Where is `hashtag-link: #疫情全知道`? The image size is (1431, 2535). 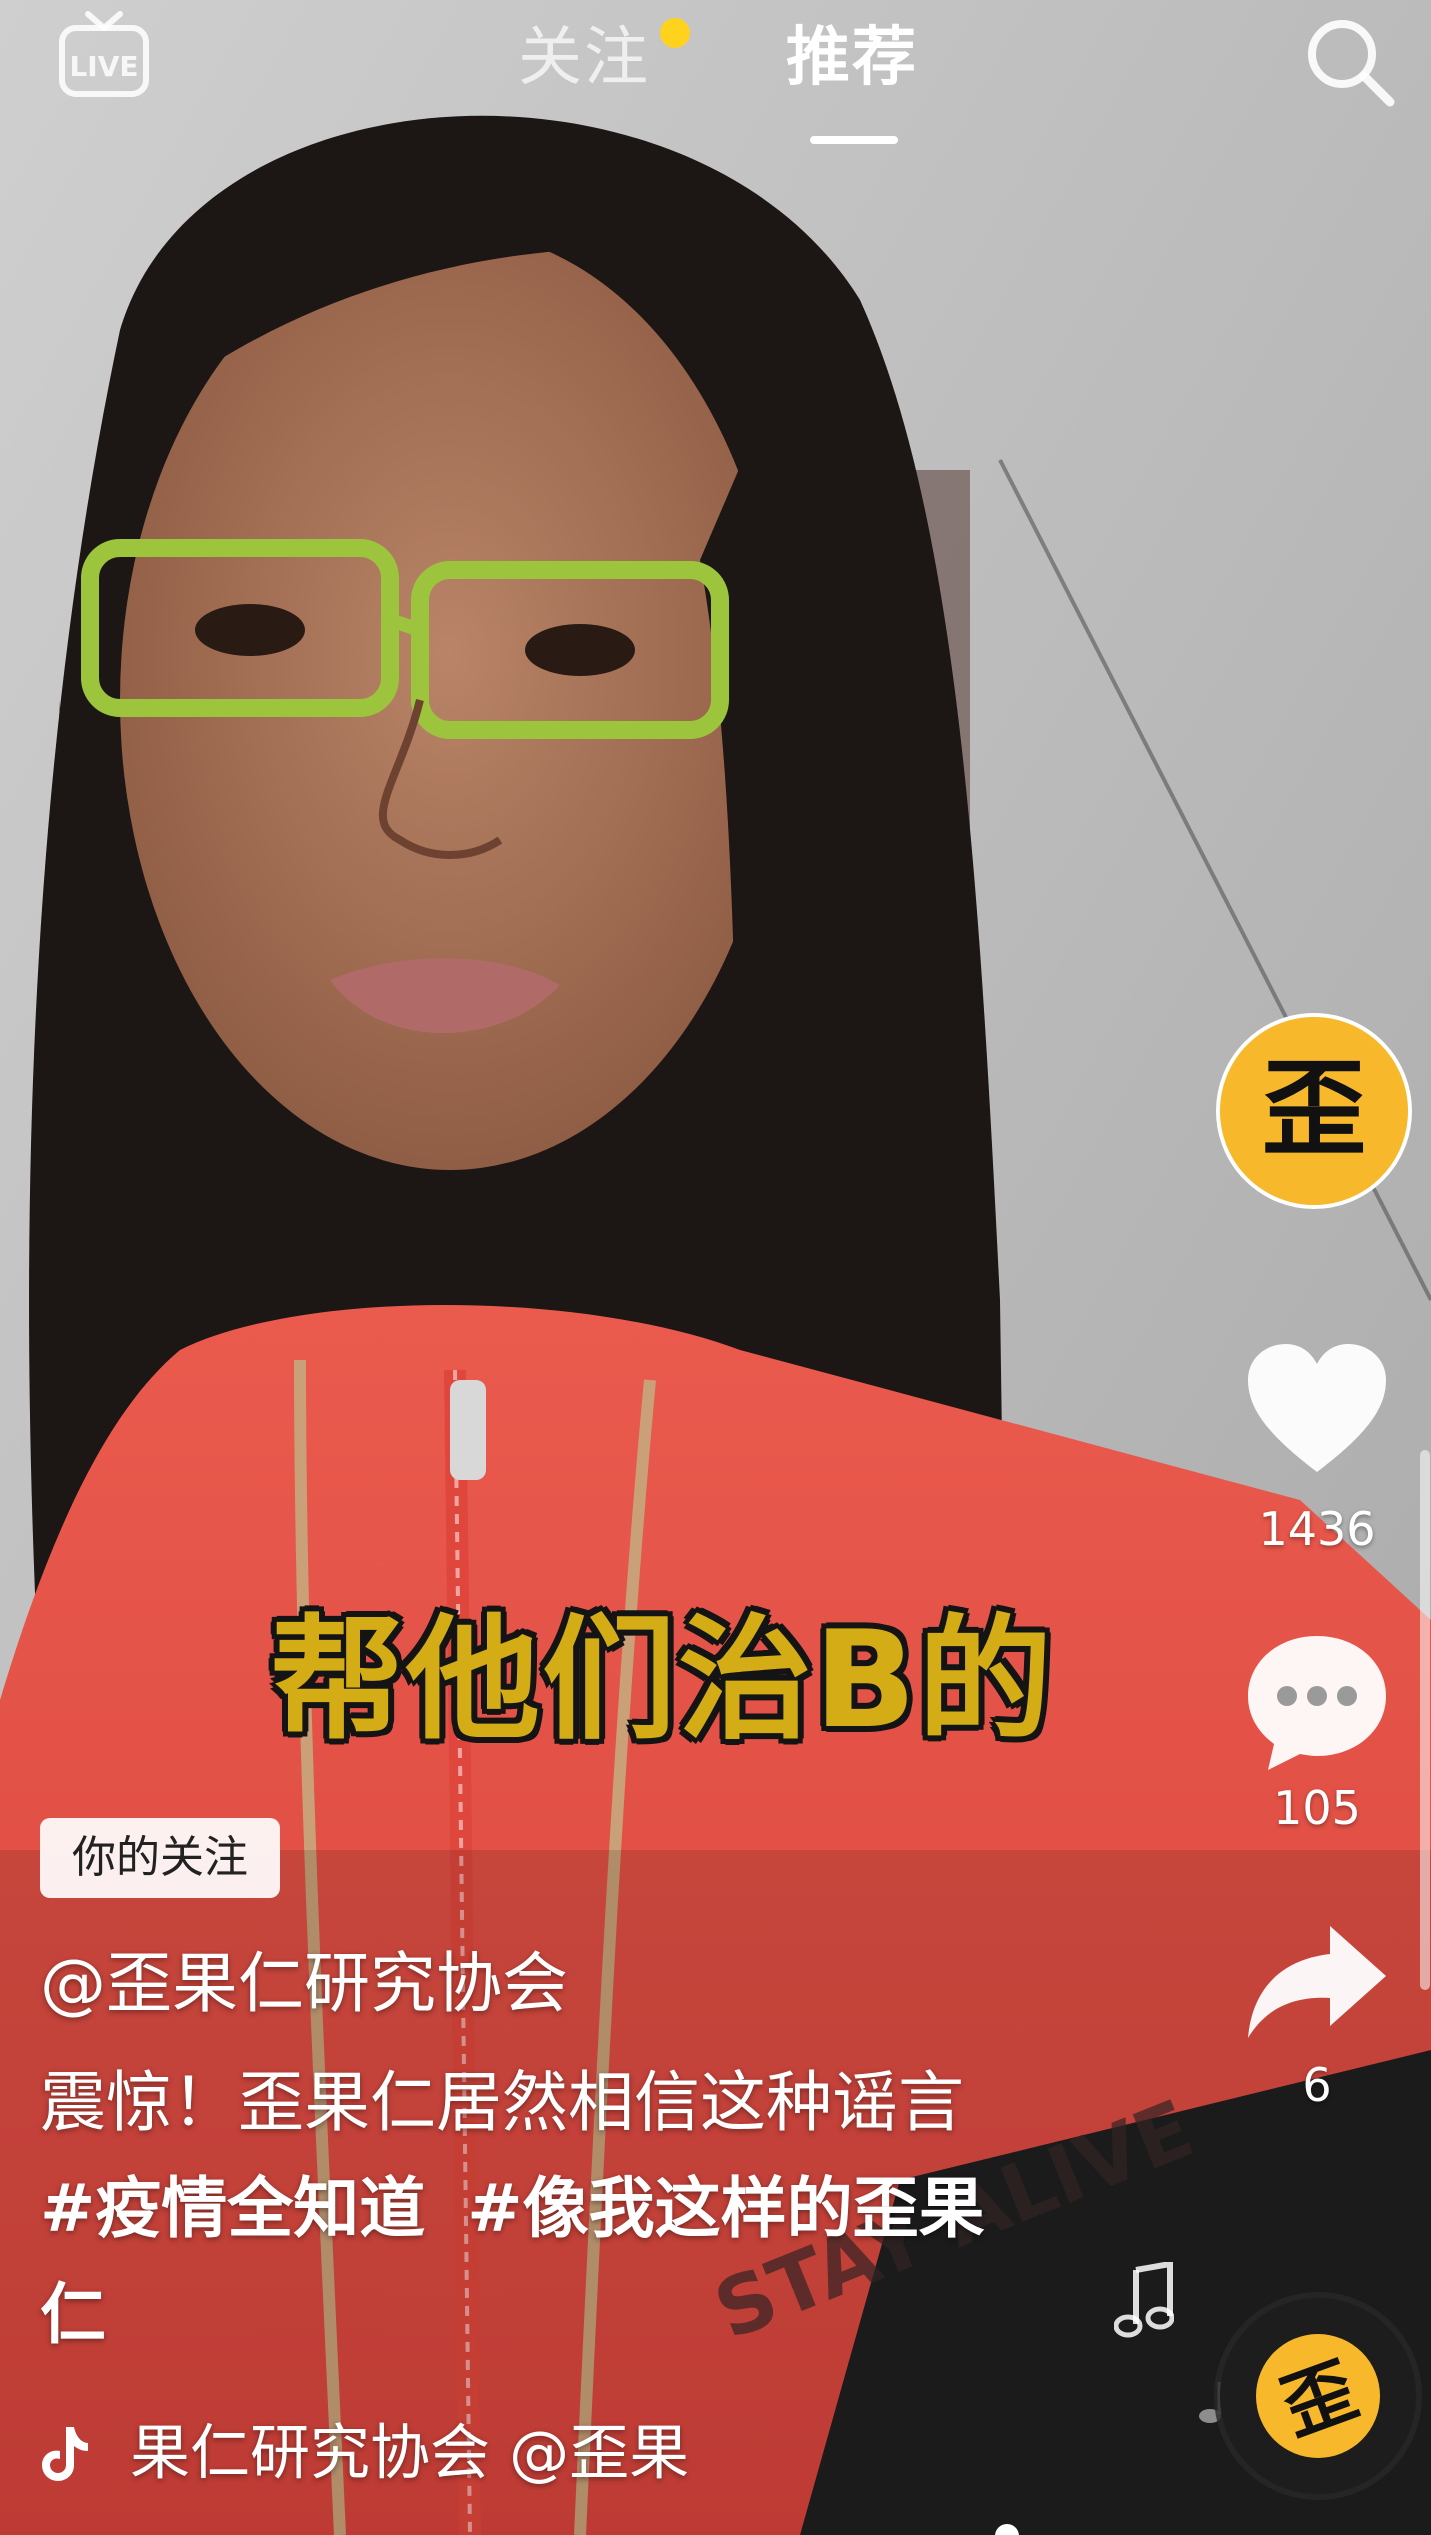 hashtag-link: #疫情全知道 is located at coordinates (232, 2208).